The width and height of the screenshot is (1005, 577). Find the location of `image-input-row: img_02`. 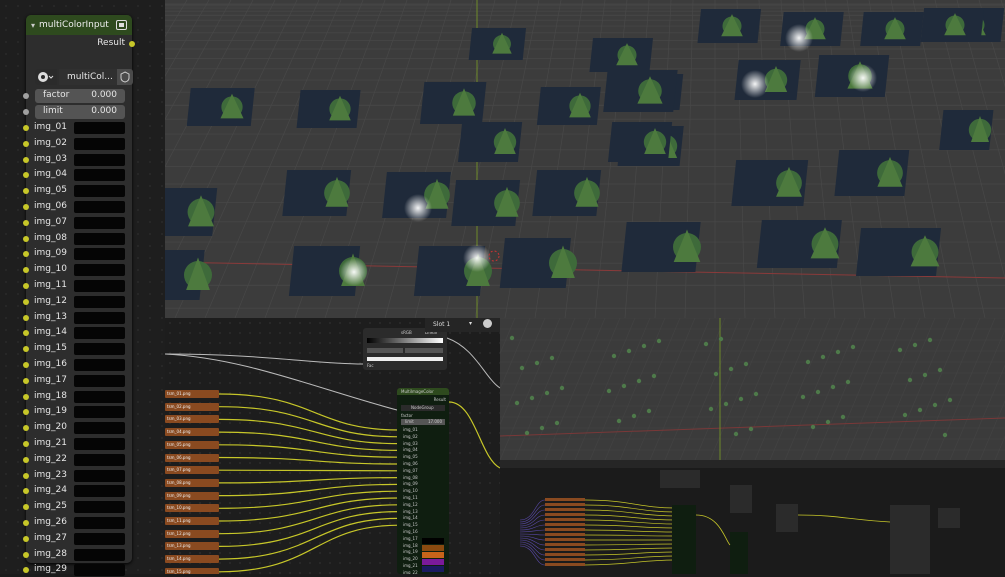

image-input-row: img_02 is located at coordinates (77, 144).